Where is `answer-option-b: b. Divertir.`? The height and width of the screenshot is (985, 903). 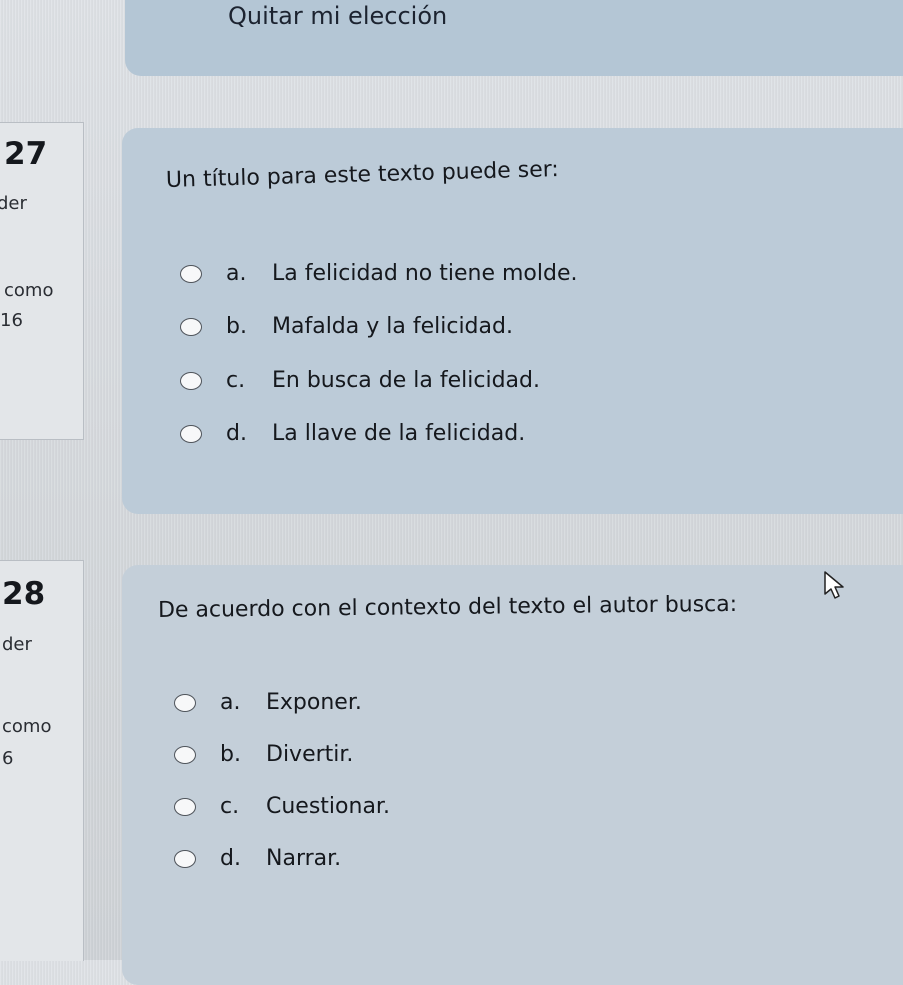 answer-option-b: b. Divertir. is located at coordinates (263, 754).